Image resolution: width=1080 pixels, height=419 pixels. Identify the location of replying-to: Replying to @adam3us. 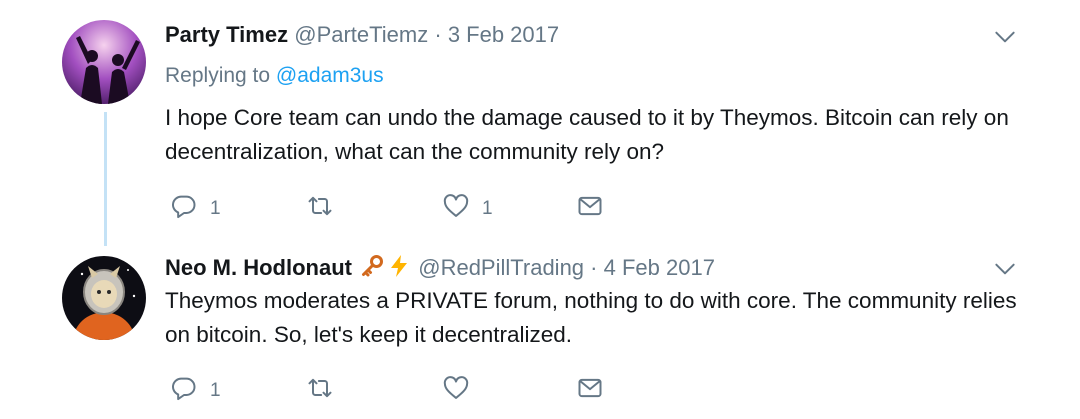
(274, 76).